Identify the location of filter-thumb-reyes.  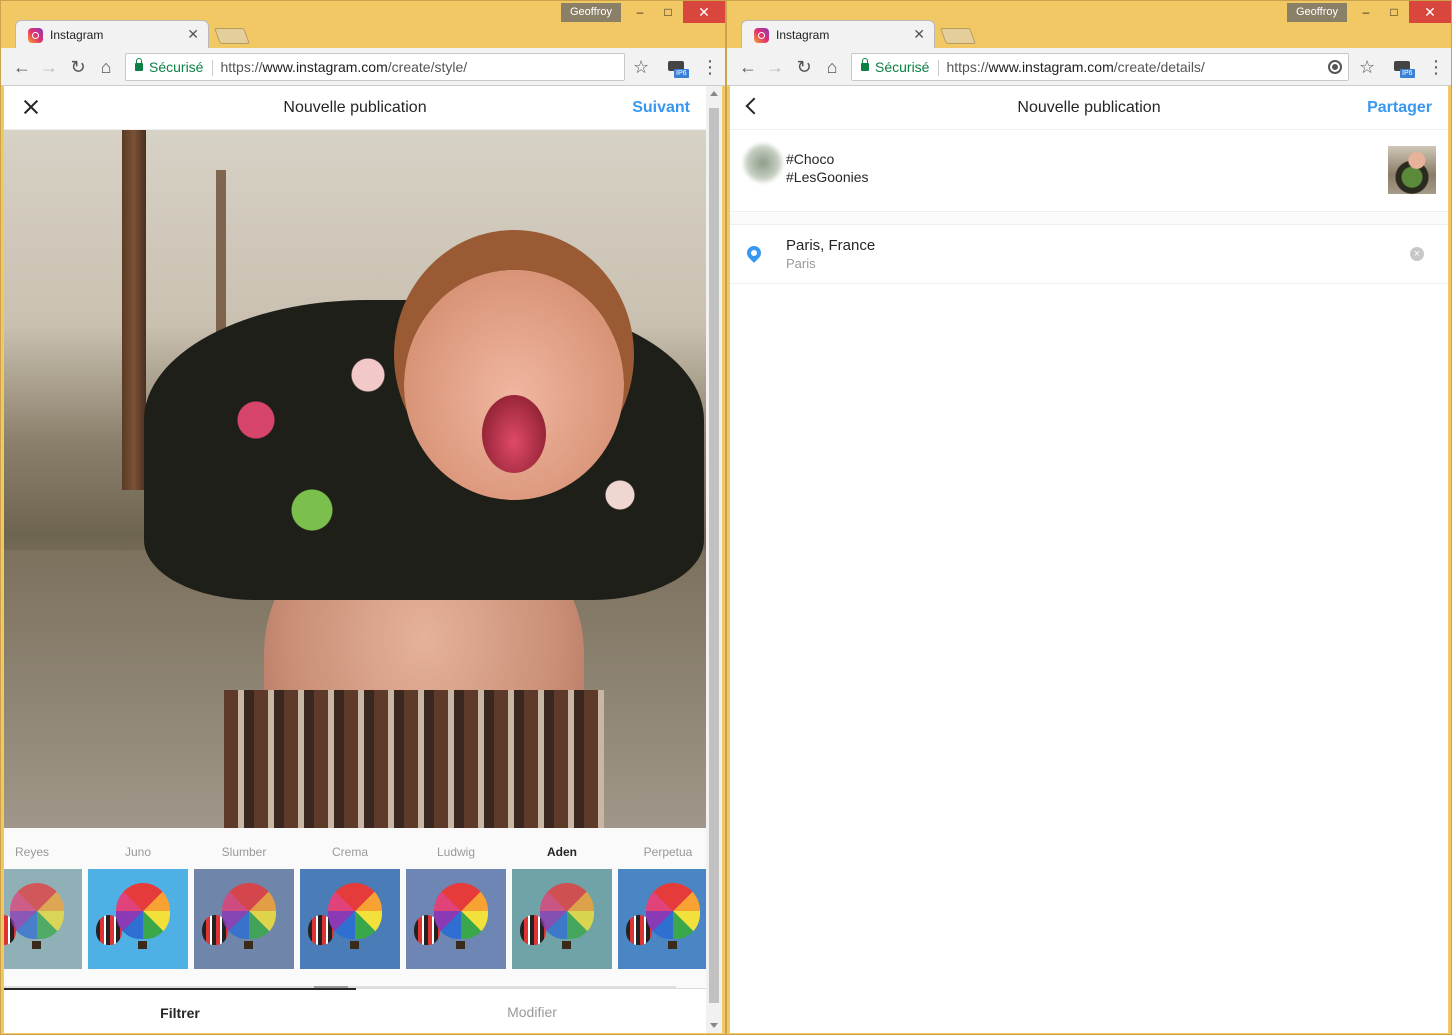
(43, 919).